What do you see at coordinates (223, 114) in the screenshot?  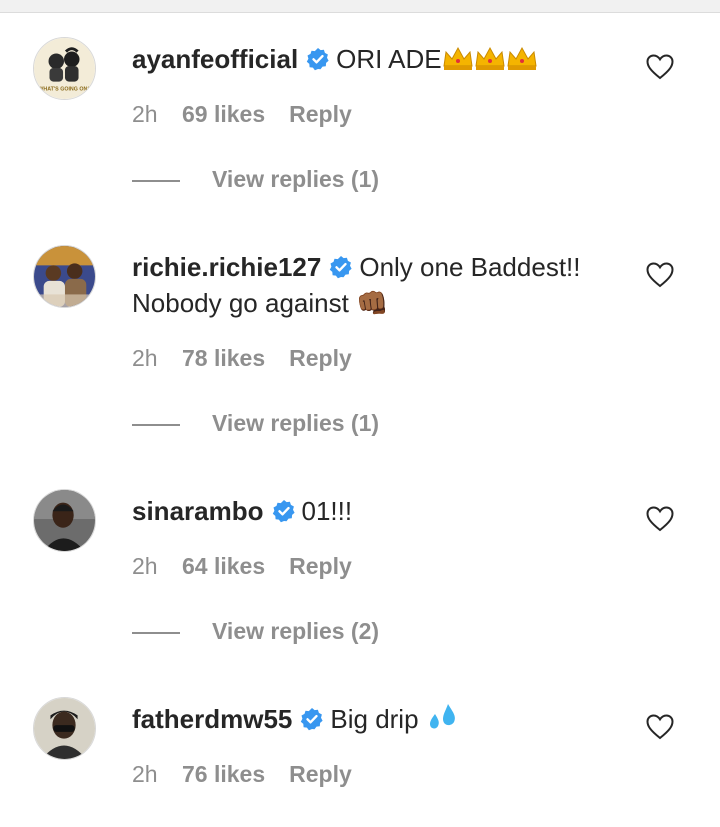 I see `likes-count: 69 likes` at bounding box center [223, 114].